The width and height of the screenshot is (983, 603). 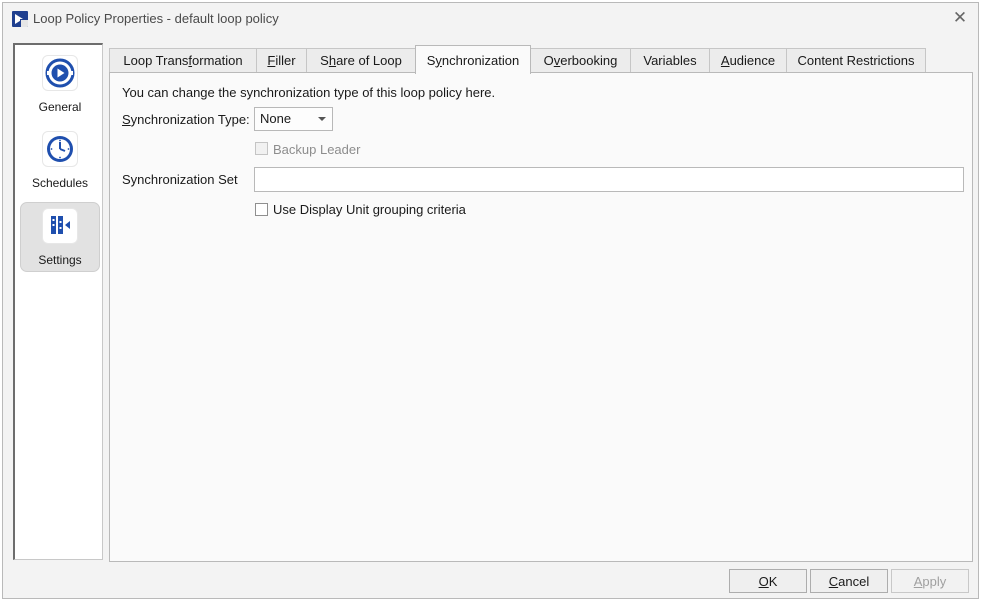 I want to click on ok-button: OK, so click(x=768, y=581).